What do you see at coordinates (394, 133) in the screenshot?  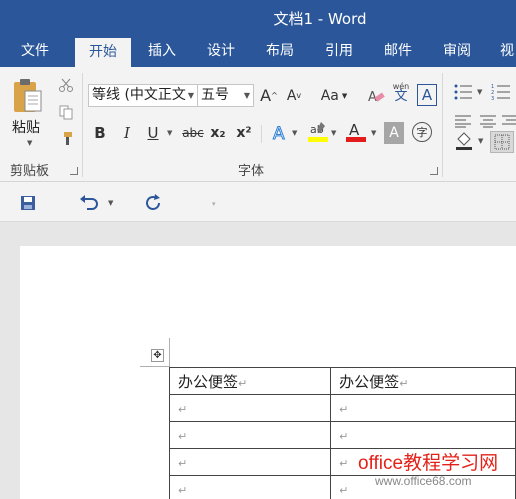 I see `character-shading-button: A` at bounding box center [394, 133].